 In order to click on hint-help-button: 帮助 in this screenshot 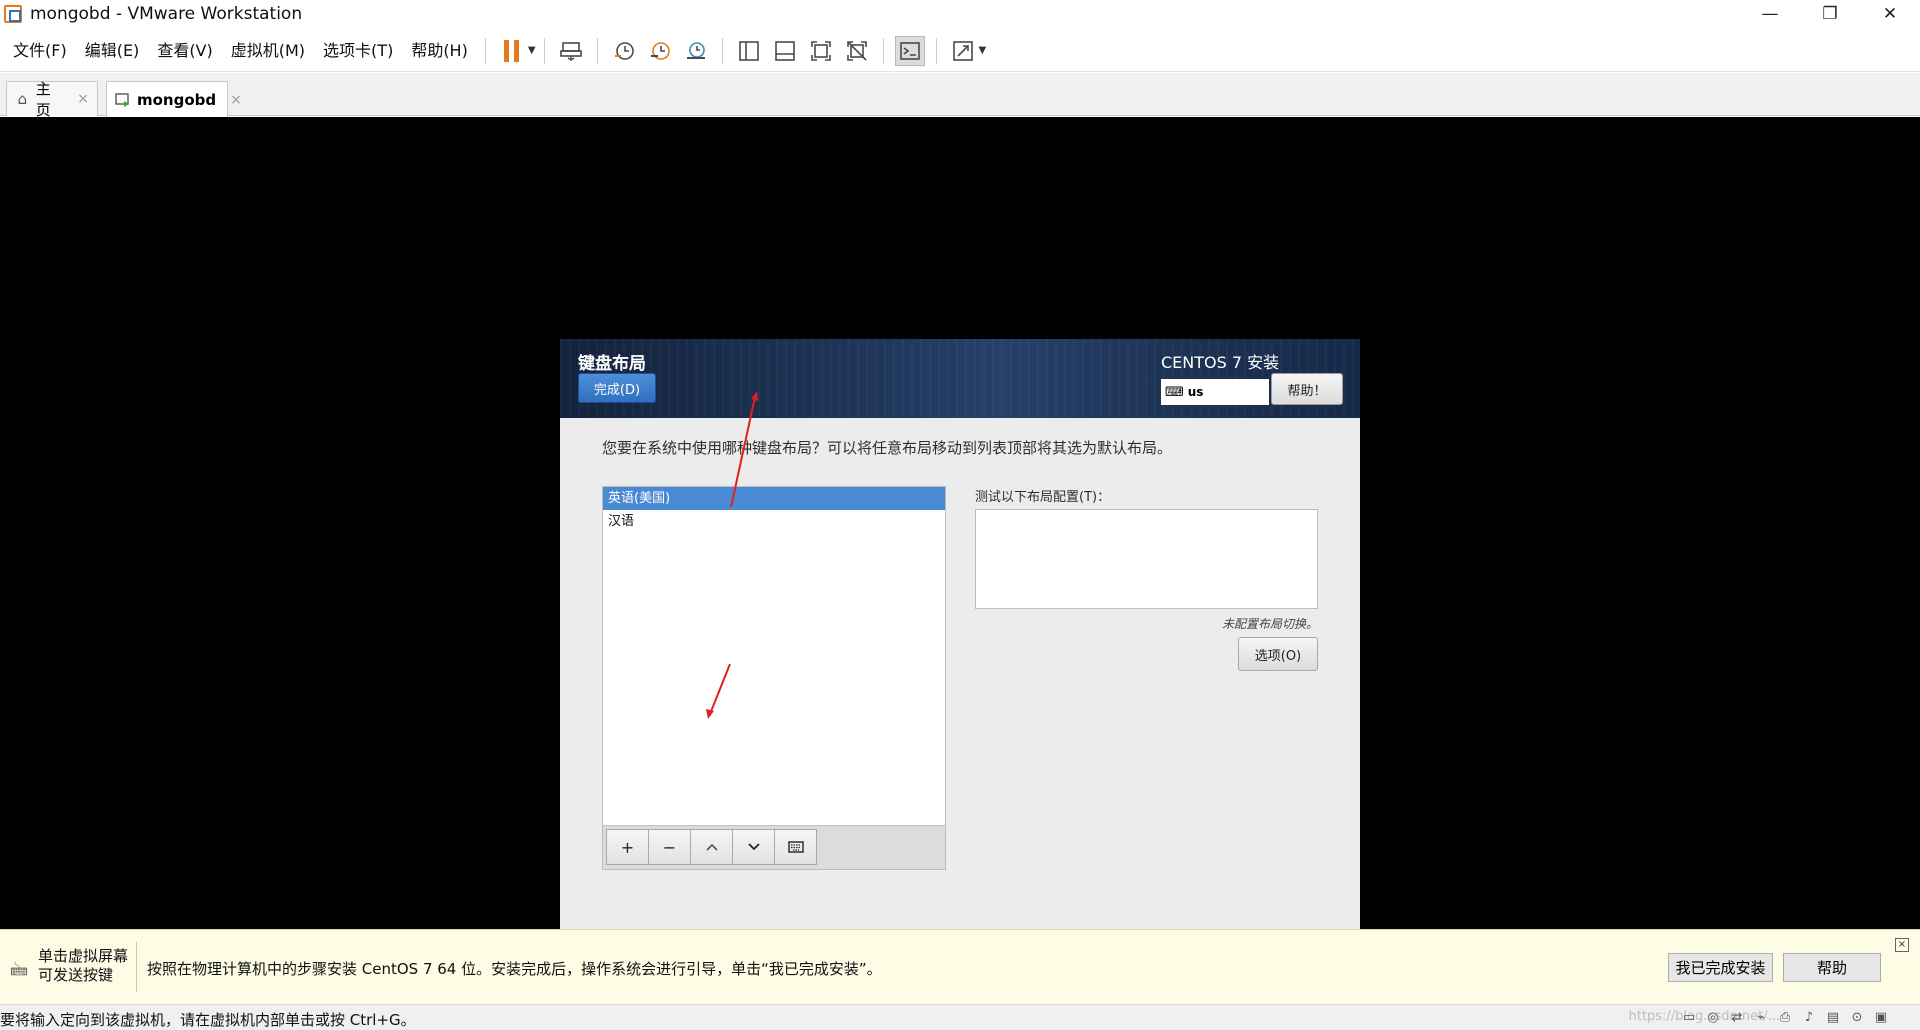, I will do `click(1832, 967)`.